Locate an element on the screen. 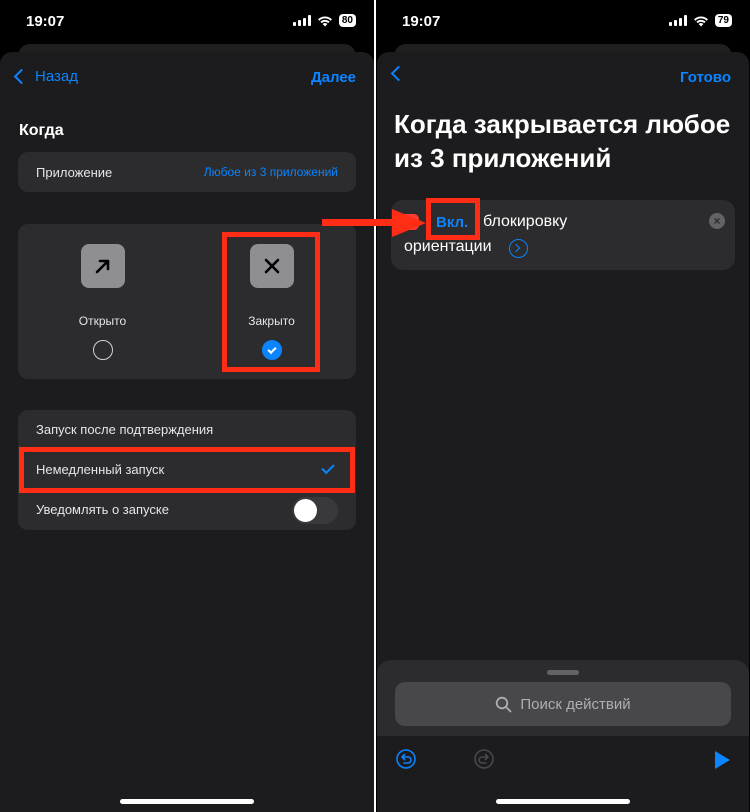 This screenshot has width=750, height=812. next-button: Далее is located at coordinates (333, 77).